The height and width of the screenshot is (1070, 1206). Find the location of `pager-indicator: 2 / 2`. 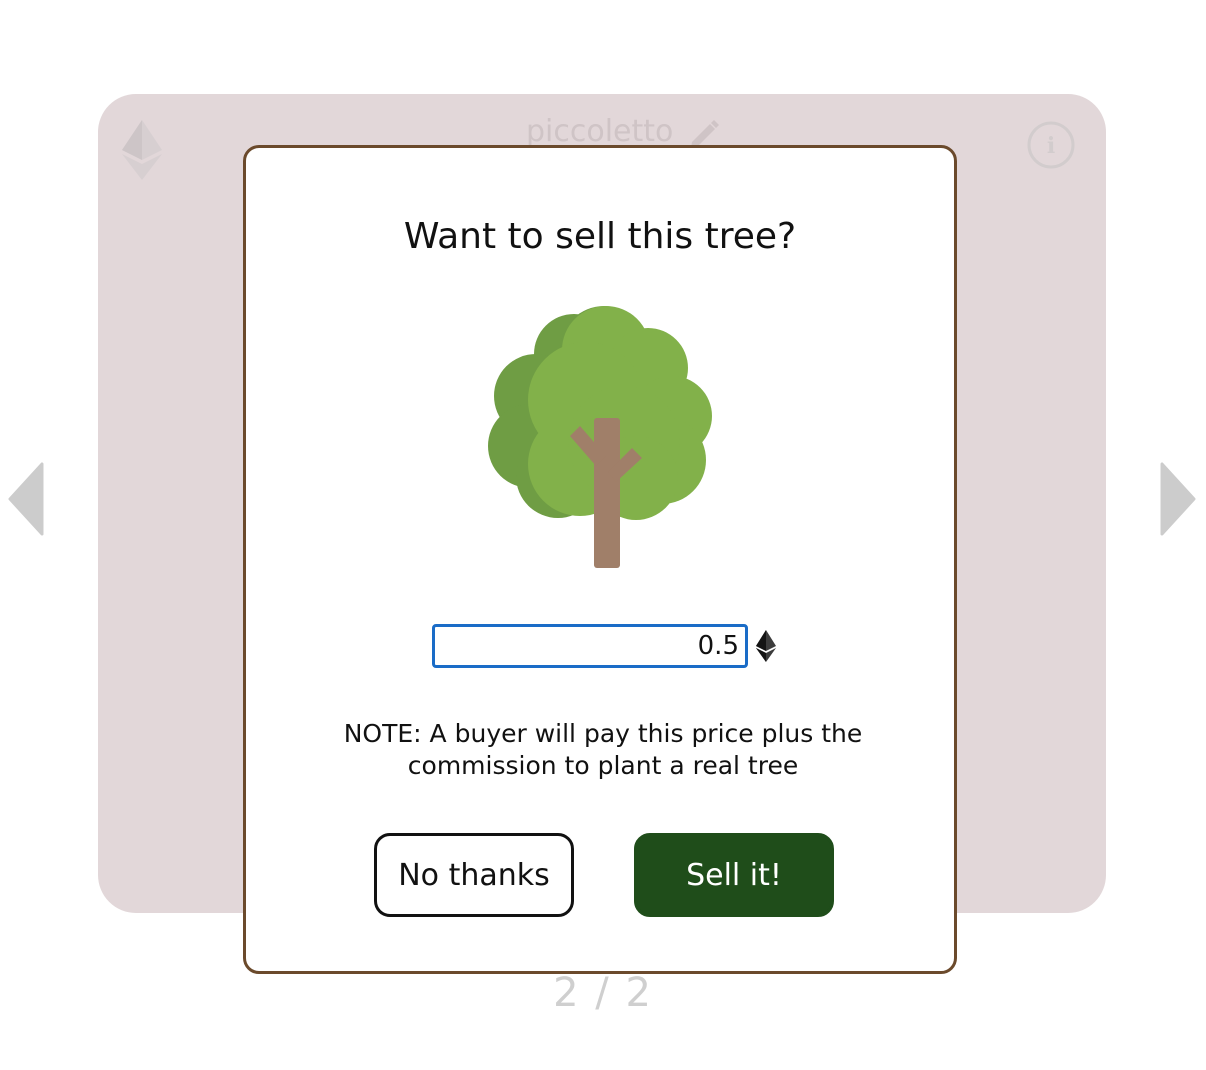

pager-indicator: 2 / 2 is located at coordinates (603, 993).